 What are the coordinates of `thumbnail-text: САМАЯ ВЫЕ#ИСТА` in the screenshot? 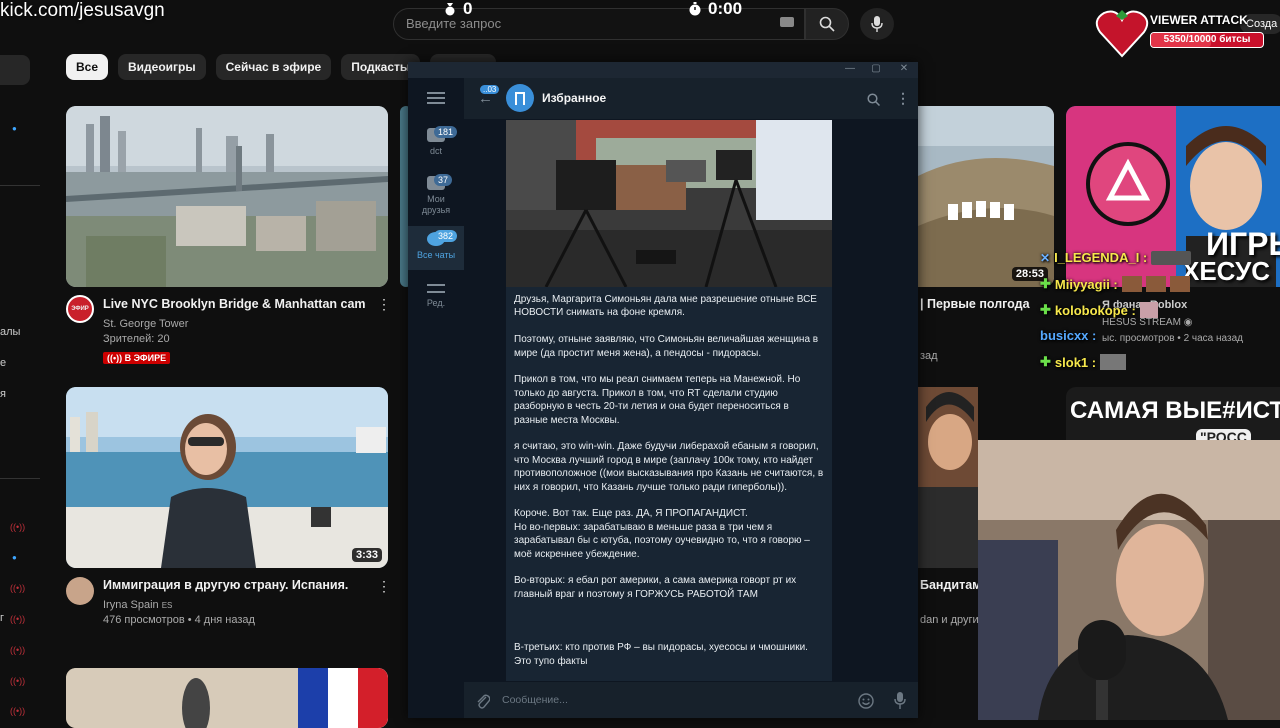 It's located at (1175, 410).